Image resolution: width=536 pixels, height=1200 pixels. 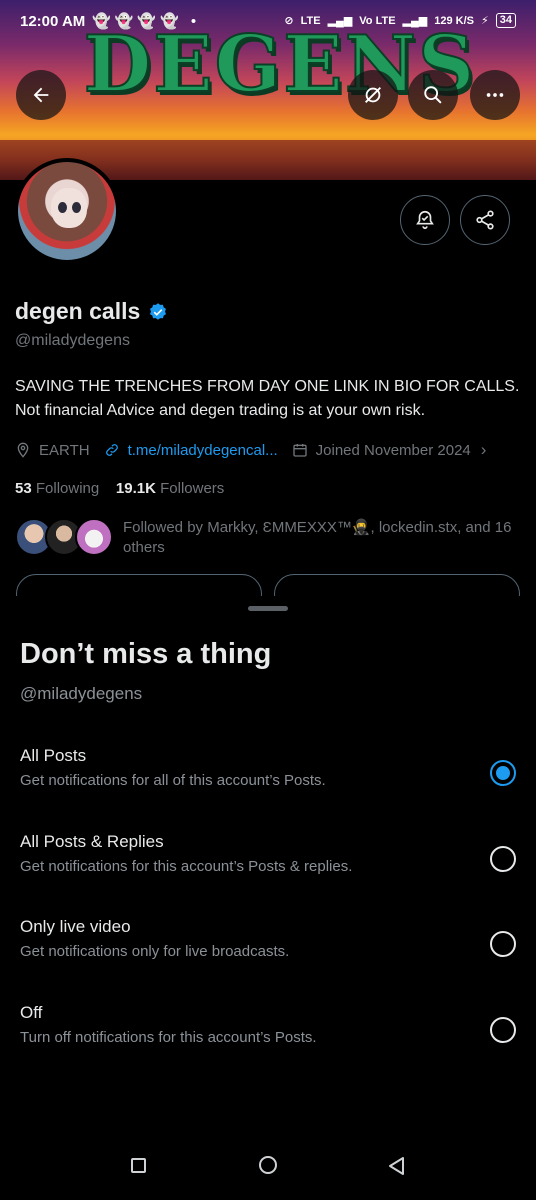 What do you see at coordinates (72, 340) in the screenshot?
I see `profile-handle: @miladydegens` at bounding box center [72, 340].